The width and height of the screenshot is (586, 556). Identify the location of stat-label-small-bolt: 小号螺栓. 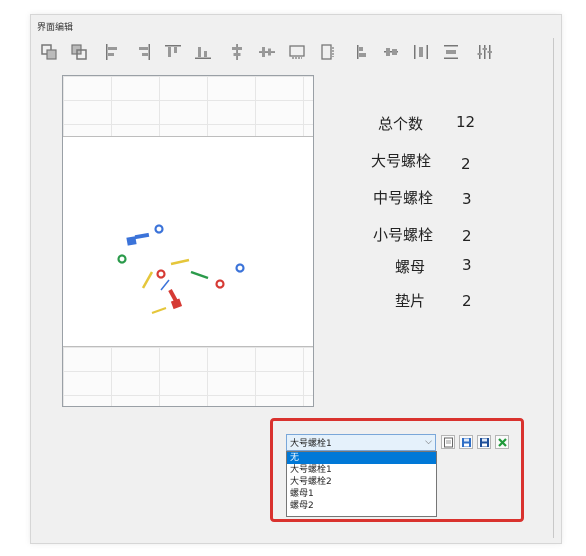
(402, 235).